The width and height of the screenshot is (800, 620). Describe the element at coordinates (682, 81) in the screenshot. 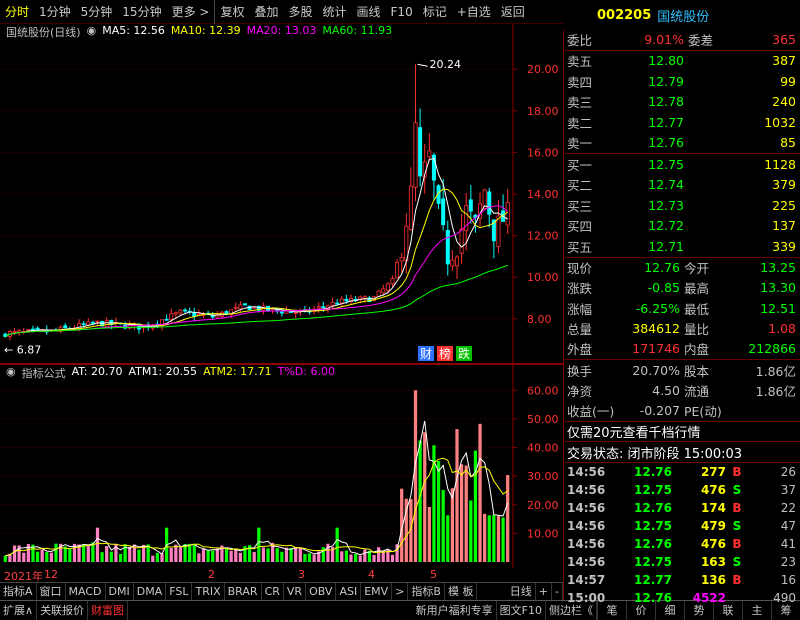

I see `ask-row: 卖四 12.79 99` at that location.